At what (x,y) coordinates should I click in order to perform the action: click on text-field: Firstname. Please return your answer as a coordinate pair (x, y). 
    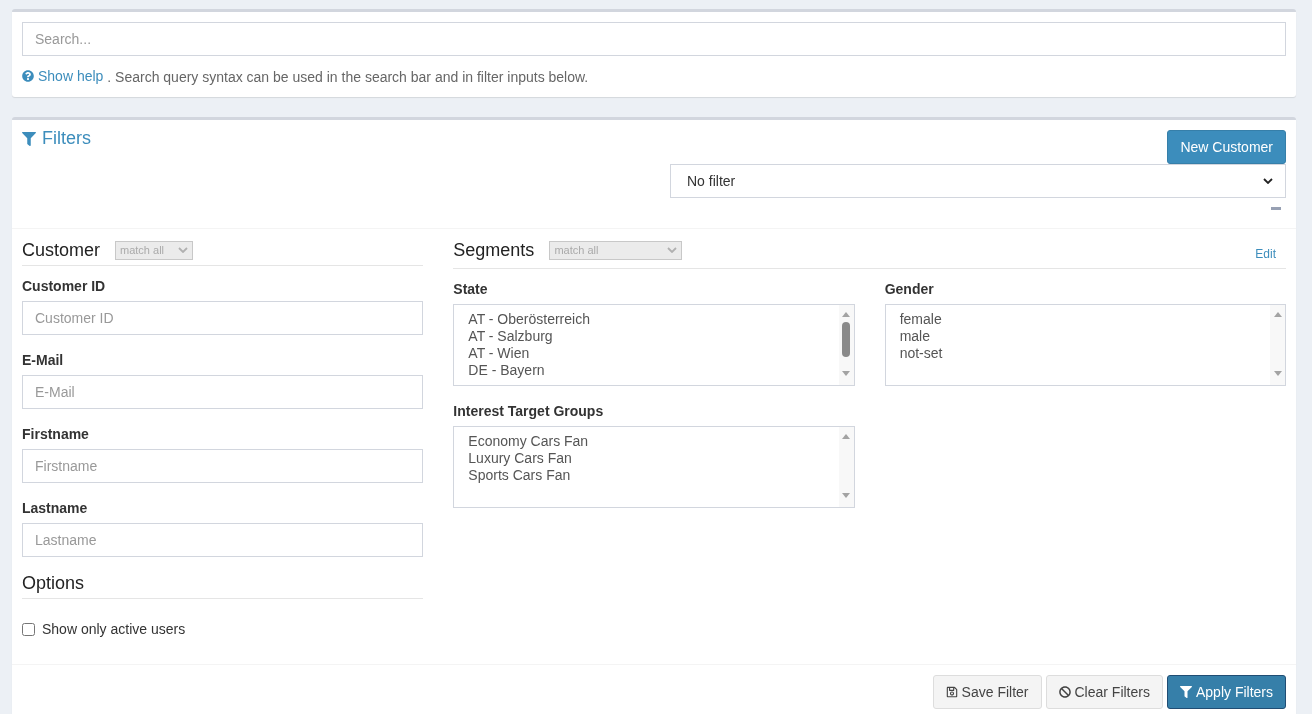
    Looking at the image, I should click on (223, 466).